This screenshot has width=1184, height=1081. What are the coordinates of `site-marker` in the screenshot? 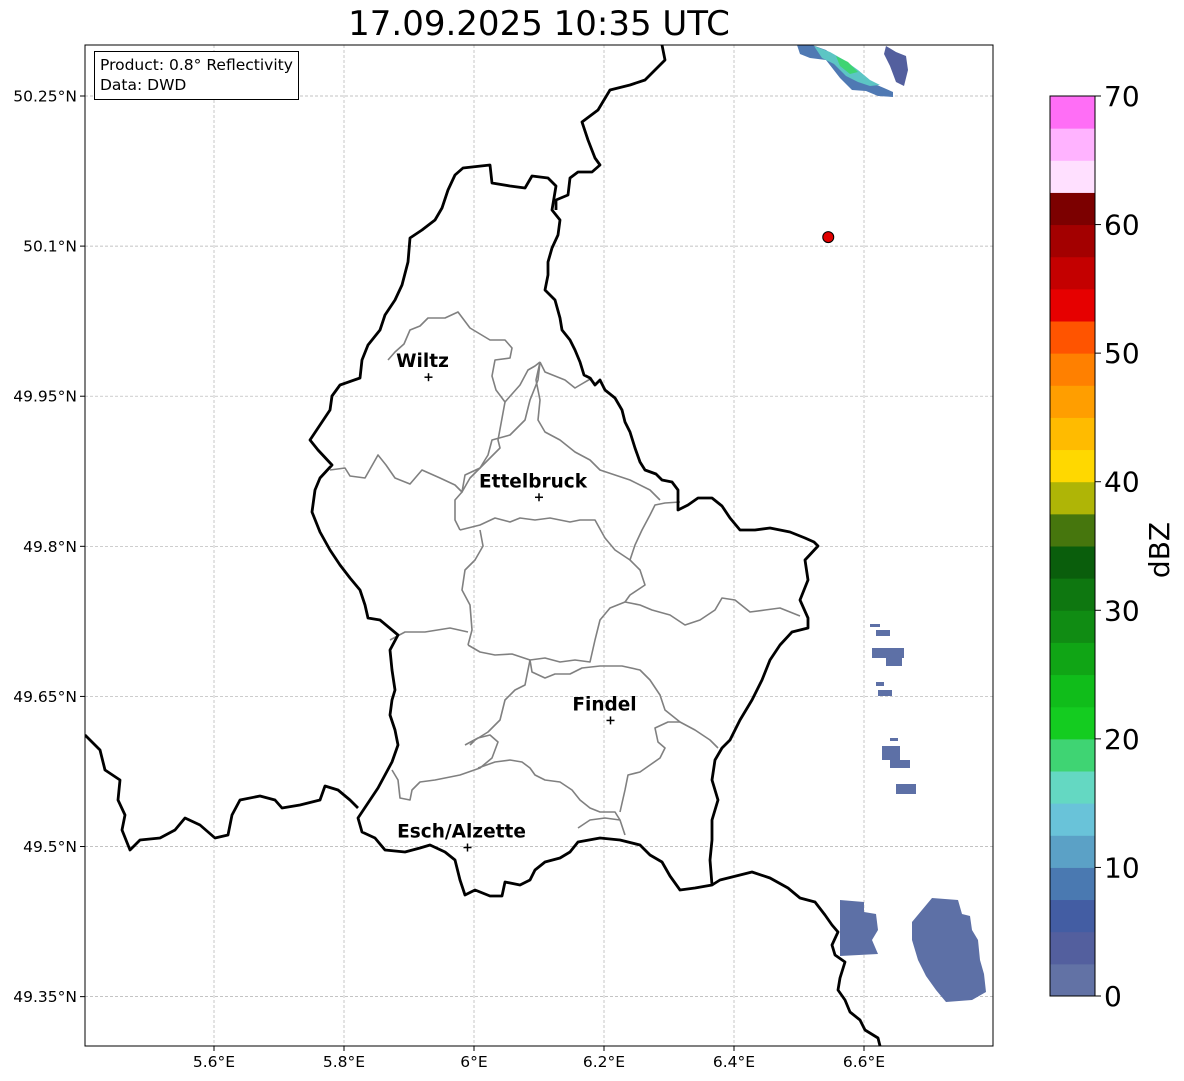 It's located at (828, 237).